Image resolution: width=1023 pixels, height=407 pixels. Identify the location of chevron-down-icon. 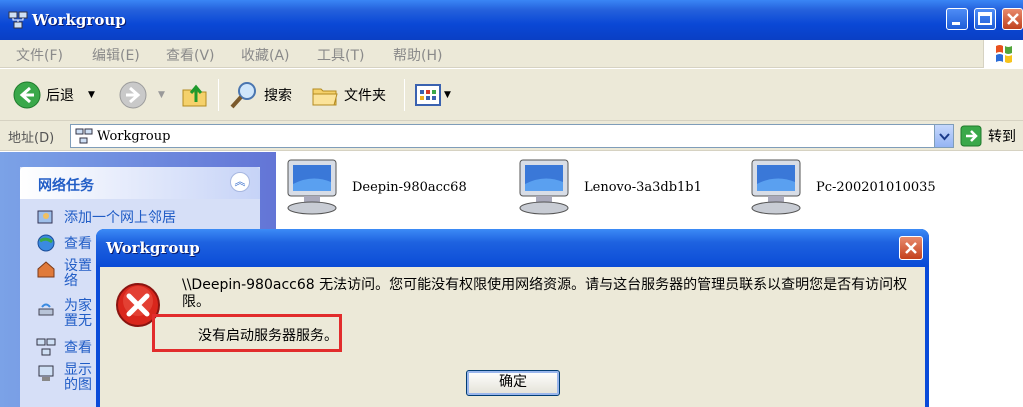
(944, 137).